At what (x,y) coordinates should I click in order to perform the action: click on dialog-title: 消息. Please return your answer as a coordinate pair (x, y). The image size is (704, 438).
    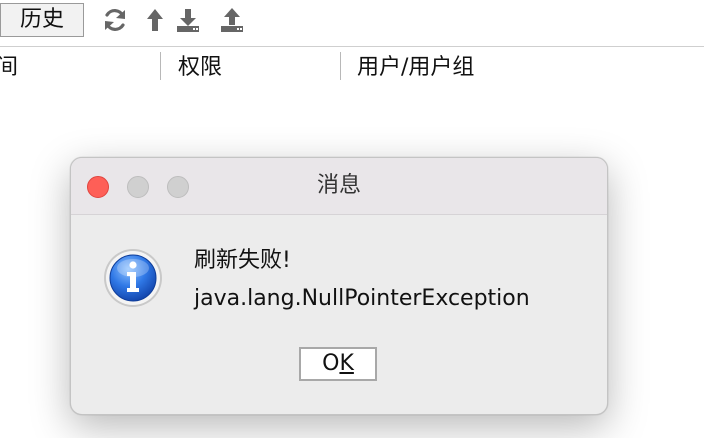
    Looking at the image, I should click on (338, 185).